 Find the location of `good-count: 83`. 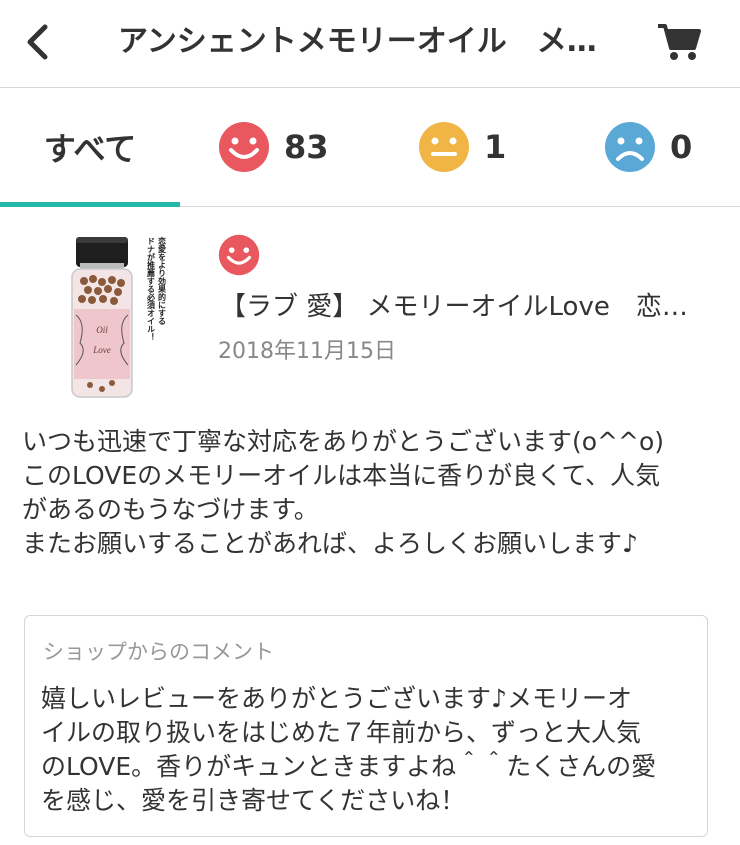

good-count: 83 is located at coordinates (306, 147).